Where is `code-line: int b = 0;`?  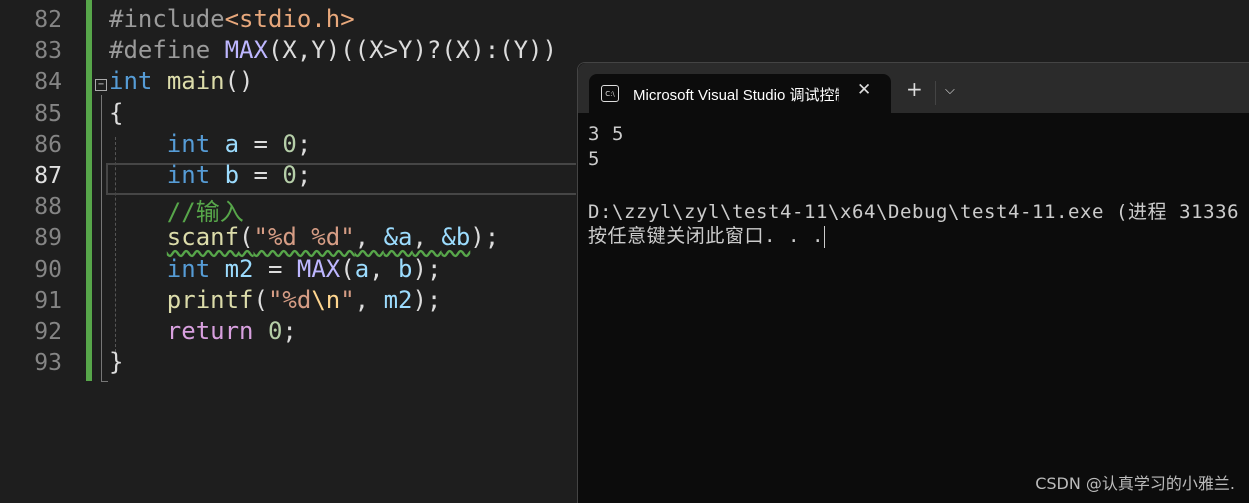 code-line: int b = 0; is located at coordinates (210, 175).